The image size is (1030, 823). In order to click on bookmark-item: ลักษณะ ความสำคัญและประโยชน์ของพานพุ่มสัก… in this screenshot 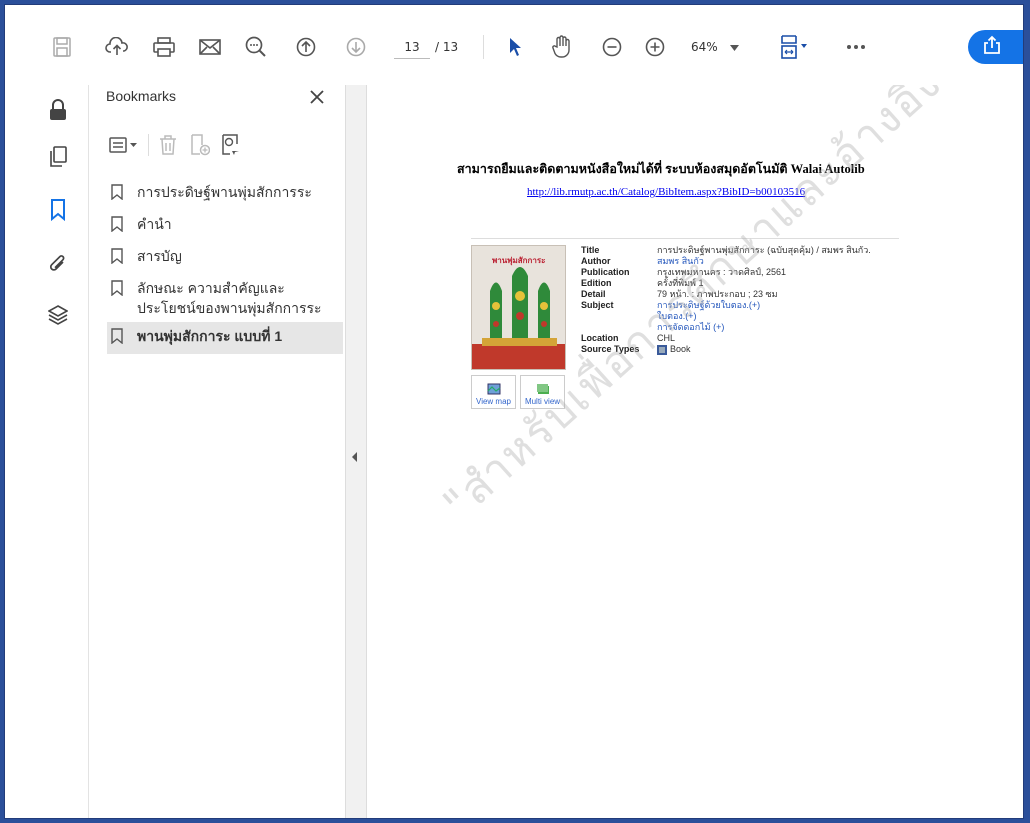, I will do `click(225, 298)`.